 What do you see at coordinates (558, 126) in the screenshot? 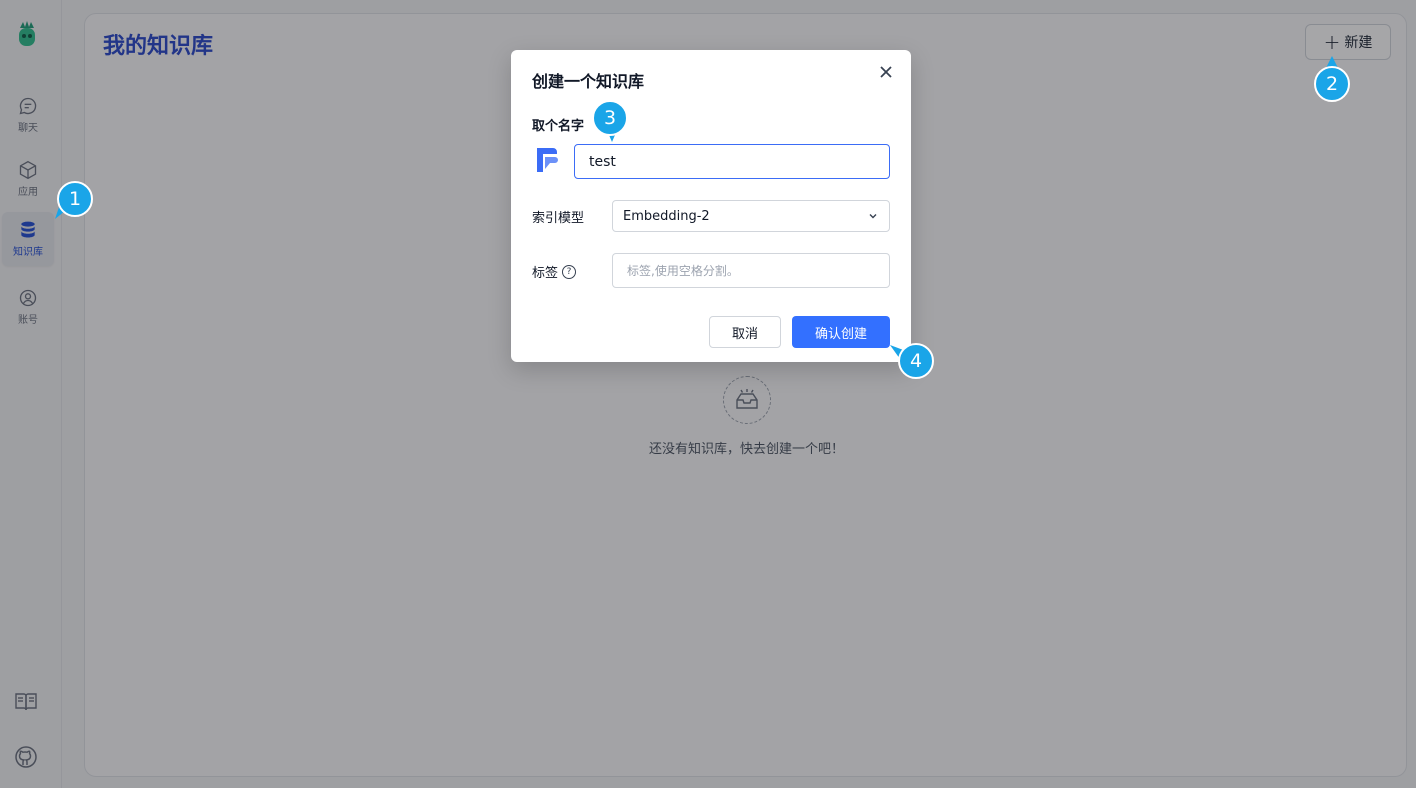
I see `name-label: 取个名字` at bounding box center [558, 126].